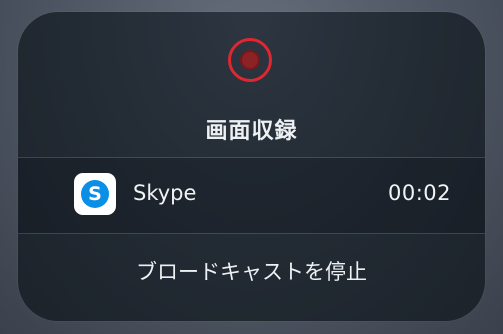  I want to click on skype-logo: S, so click(95, 194).